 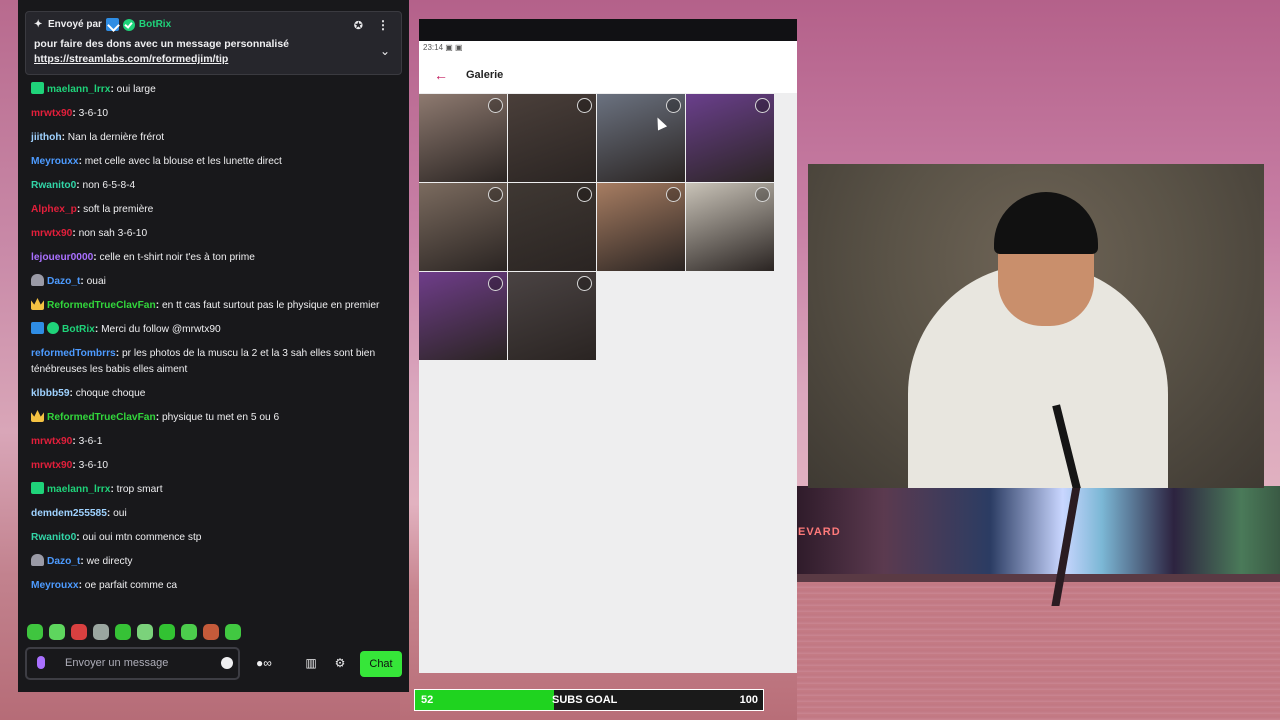 What do you see at coordinates (454, 47) in the screenshot?
I see `status-icons: ▣ ▣` at bounding box center [454, 47].